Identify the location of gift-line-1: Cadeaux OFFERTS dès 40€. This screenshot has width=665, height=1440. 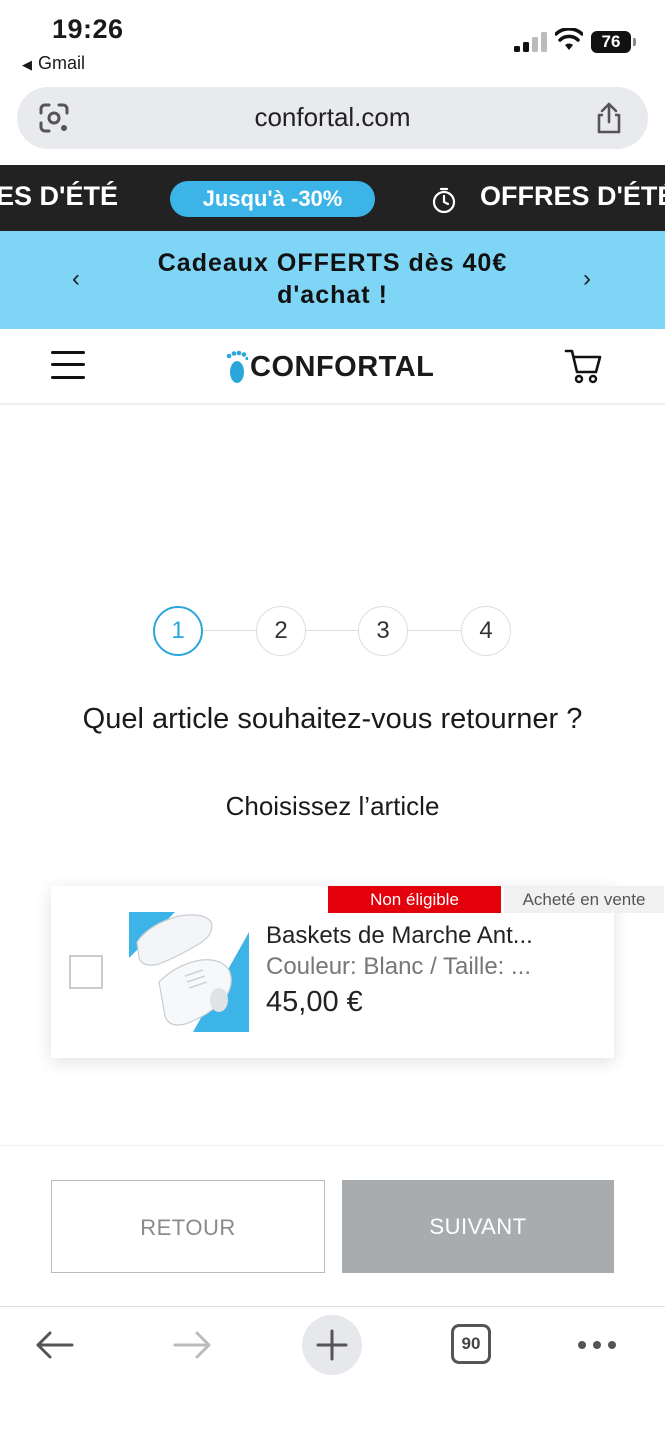
(332, 263).